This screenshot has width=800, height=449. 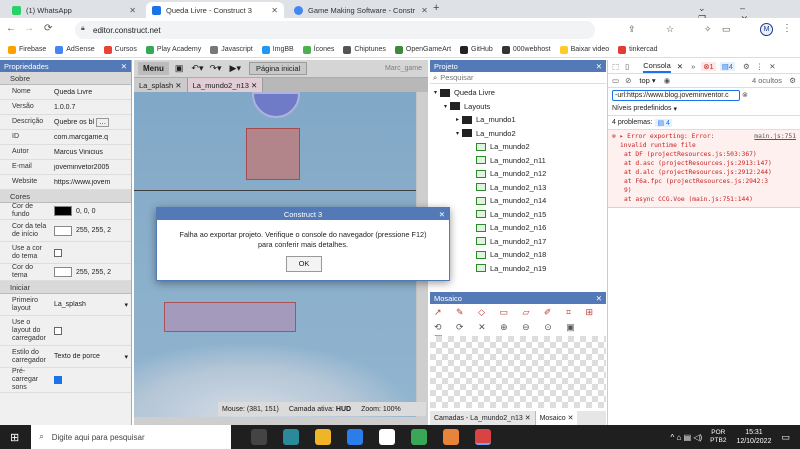 I want to click on tab-game-making: Game Making Software - Constr ✕, so click(x=358, y=10).